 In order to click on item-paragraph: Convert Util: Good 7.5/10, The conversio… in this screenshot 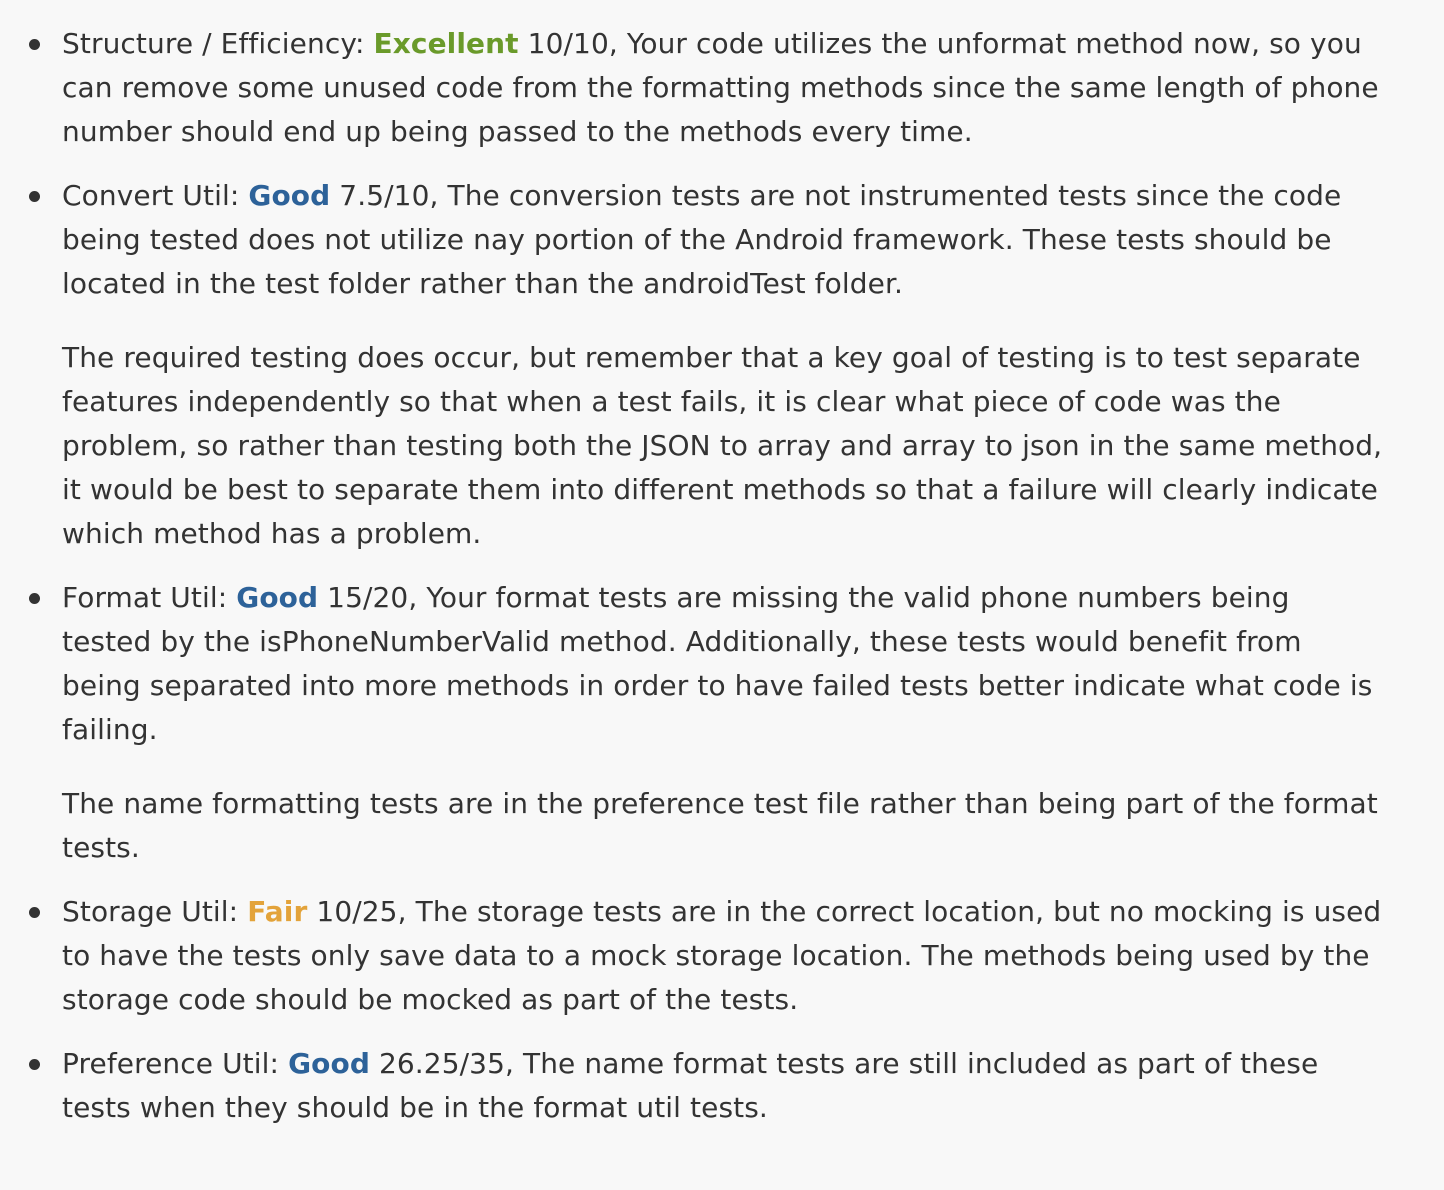, I will do `click(723, 240)`.